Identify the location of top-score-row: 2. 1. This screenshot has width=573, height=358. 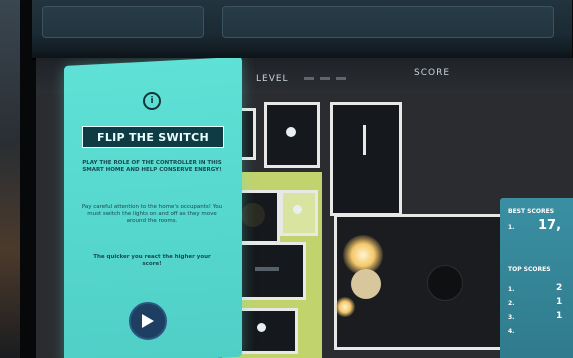
(535, 302).